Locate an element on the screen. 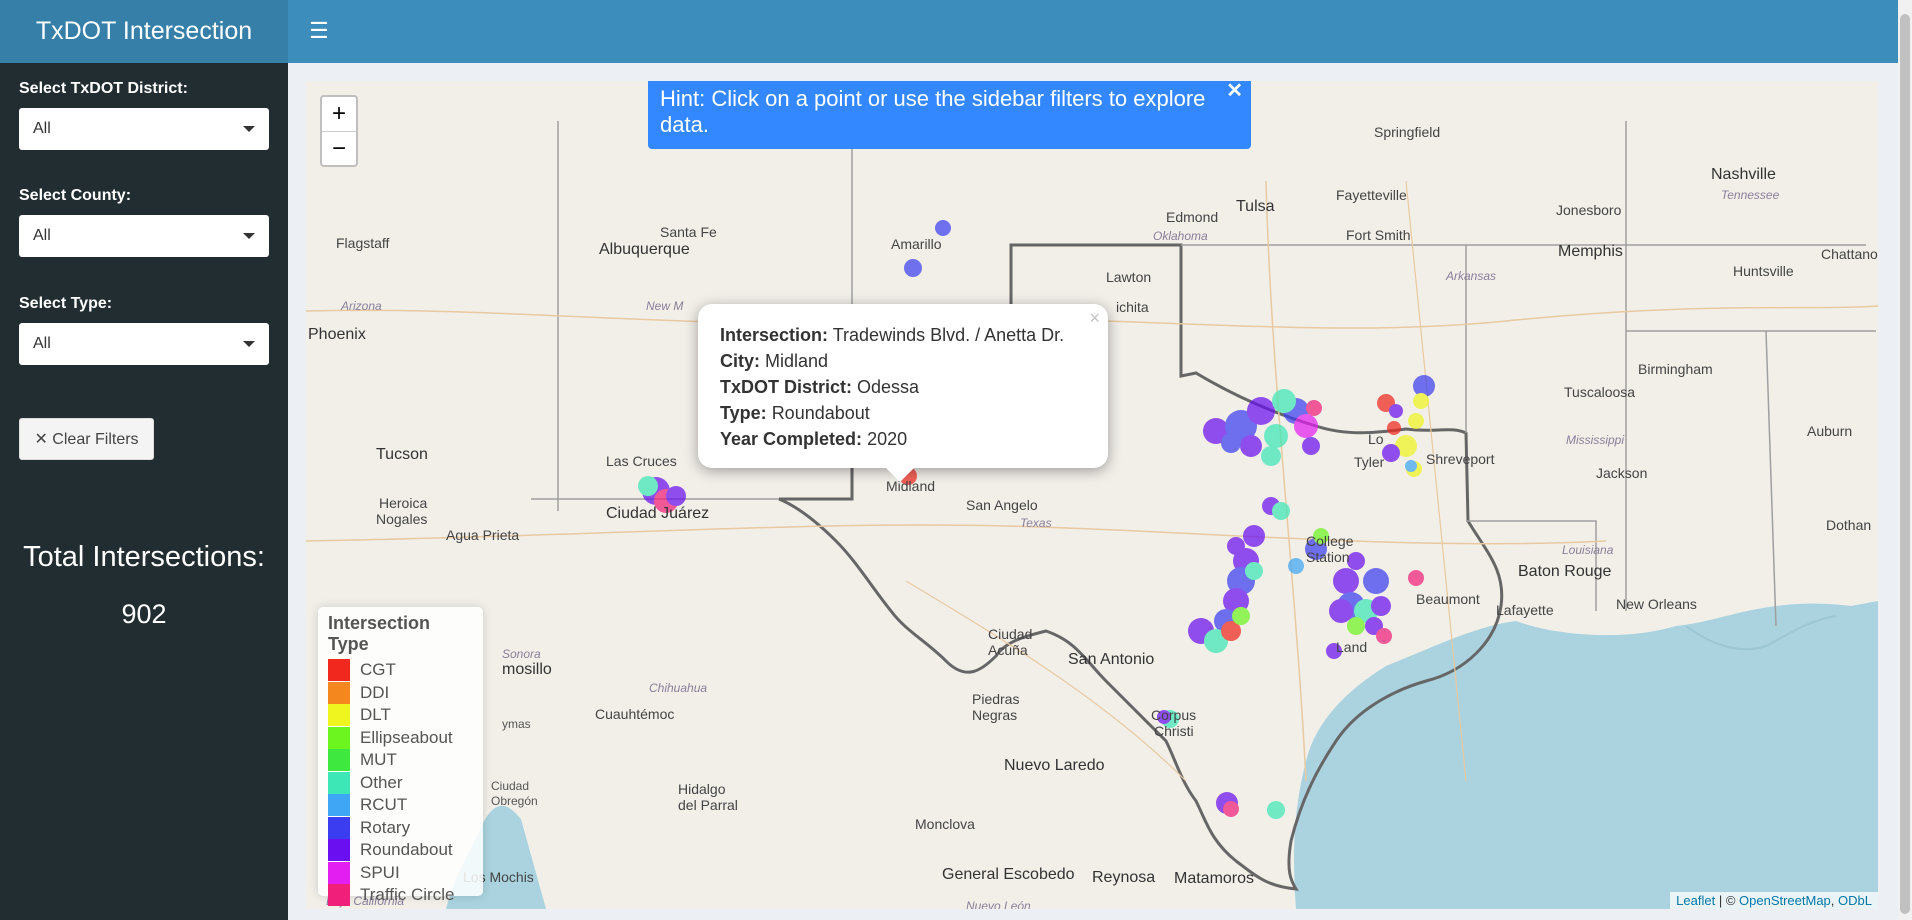 The height and width of the screenshot is (920, 1912). map-label-arkansas: Arkansas is located at coordinates (1471, 276).